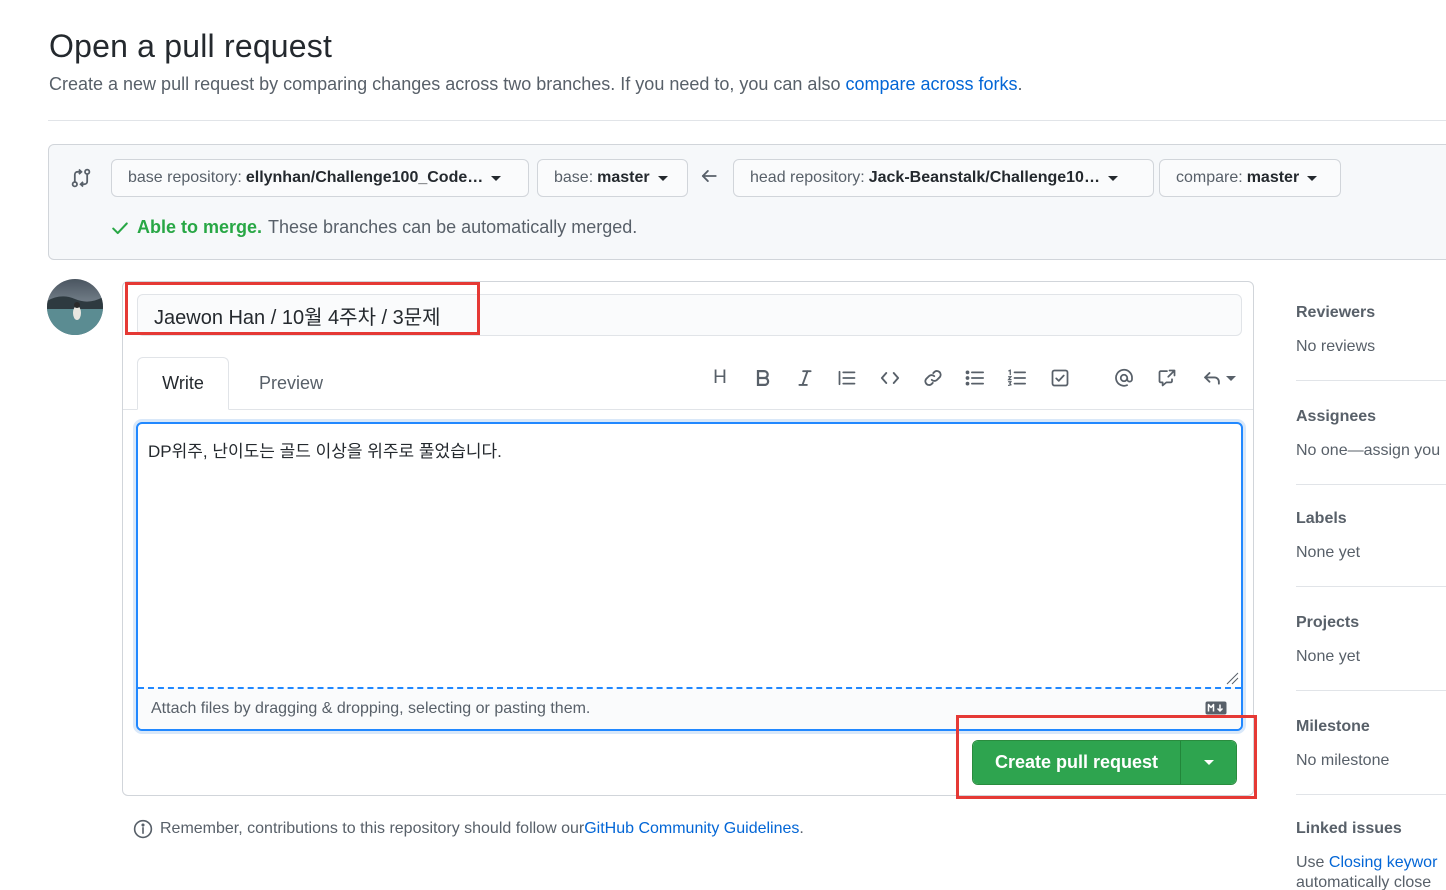  What do you see at coordinates (1371, 519) in the screenshot?
I see `labels-heading: Labels` at bounding box center [1371, 519].